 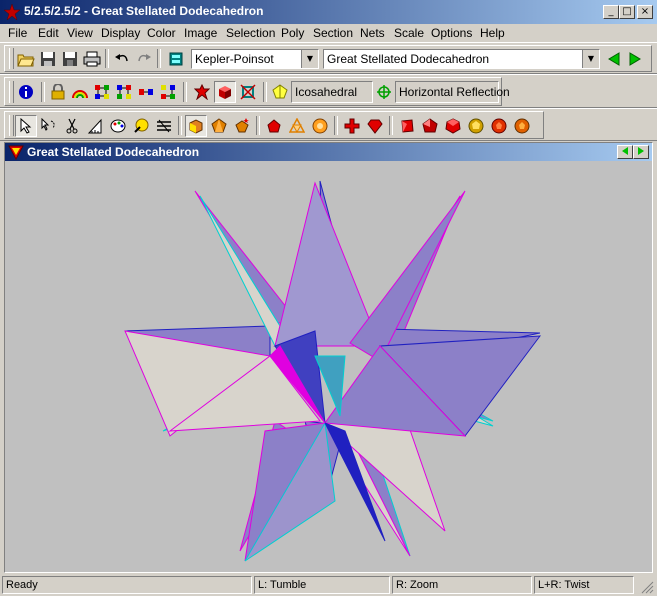 I want to click on print-icon, so click(x=92, y=59).